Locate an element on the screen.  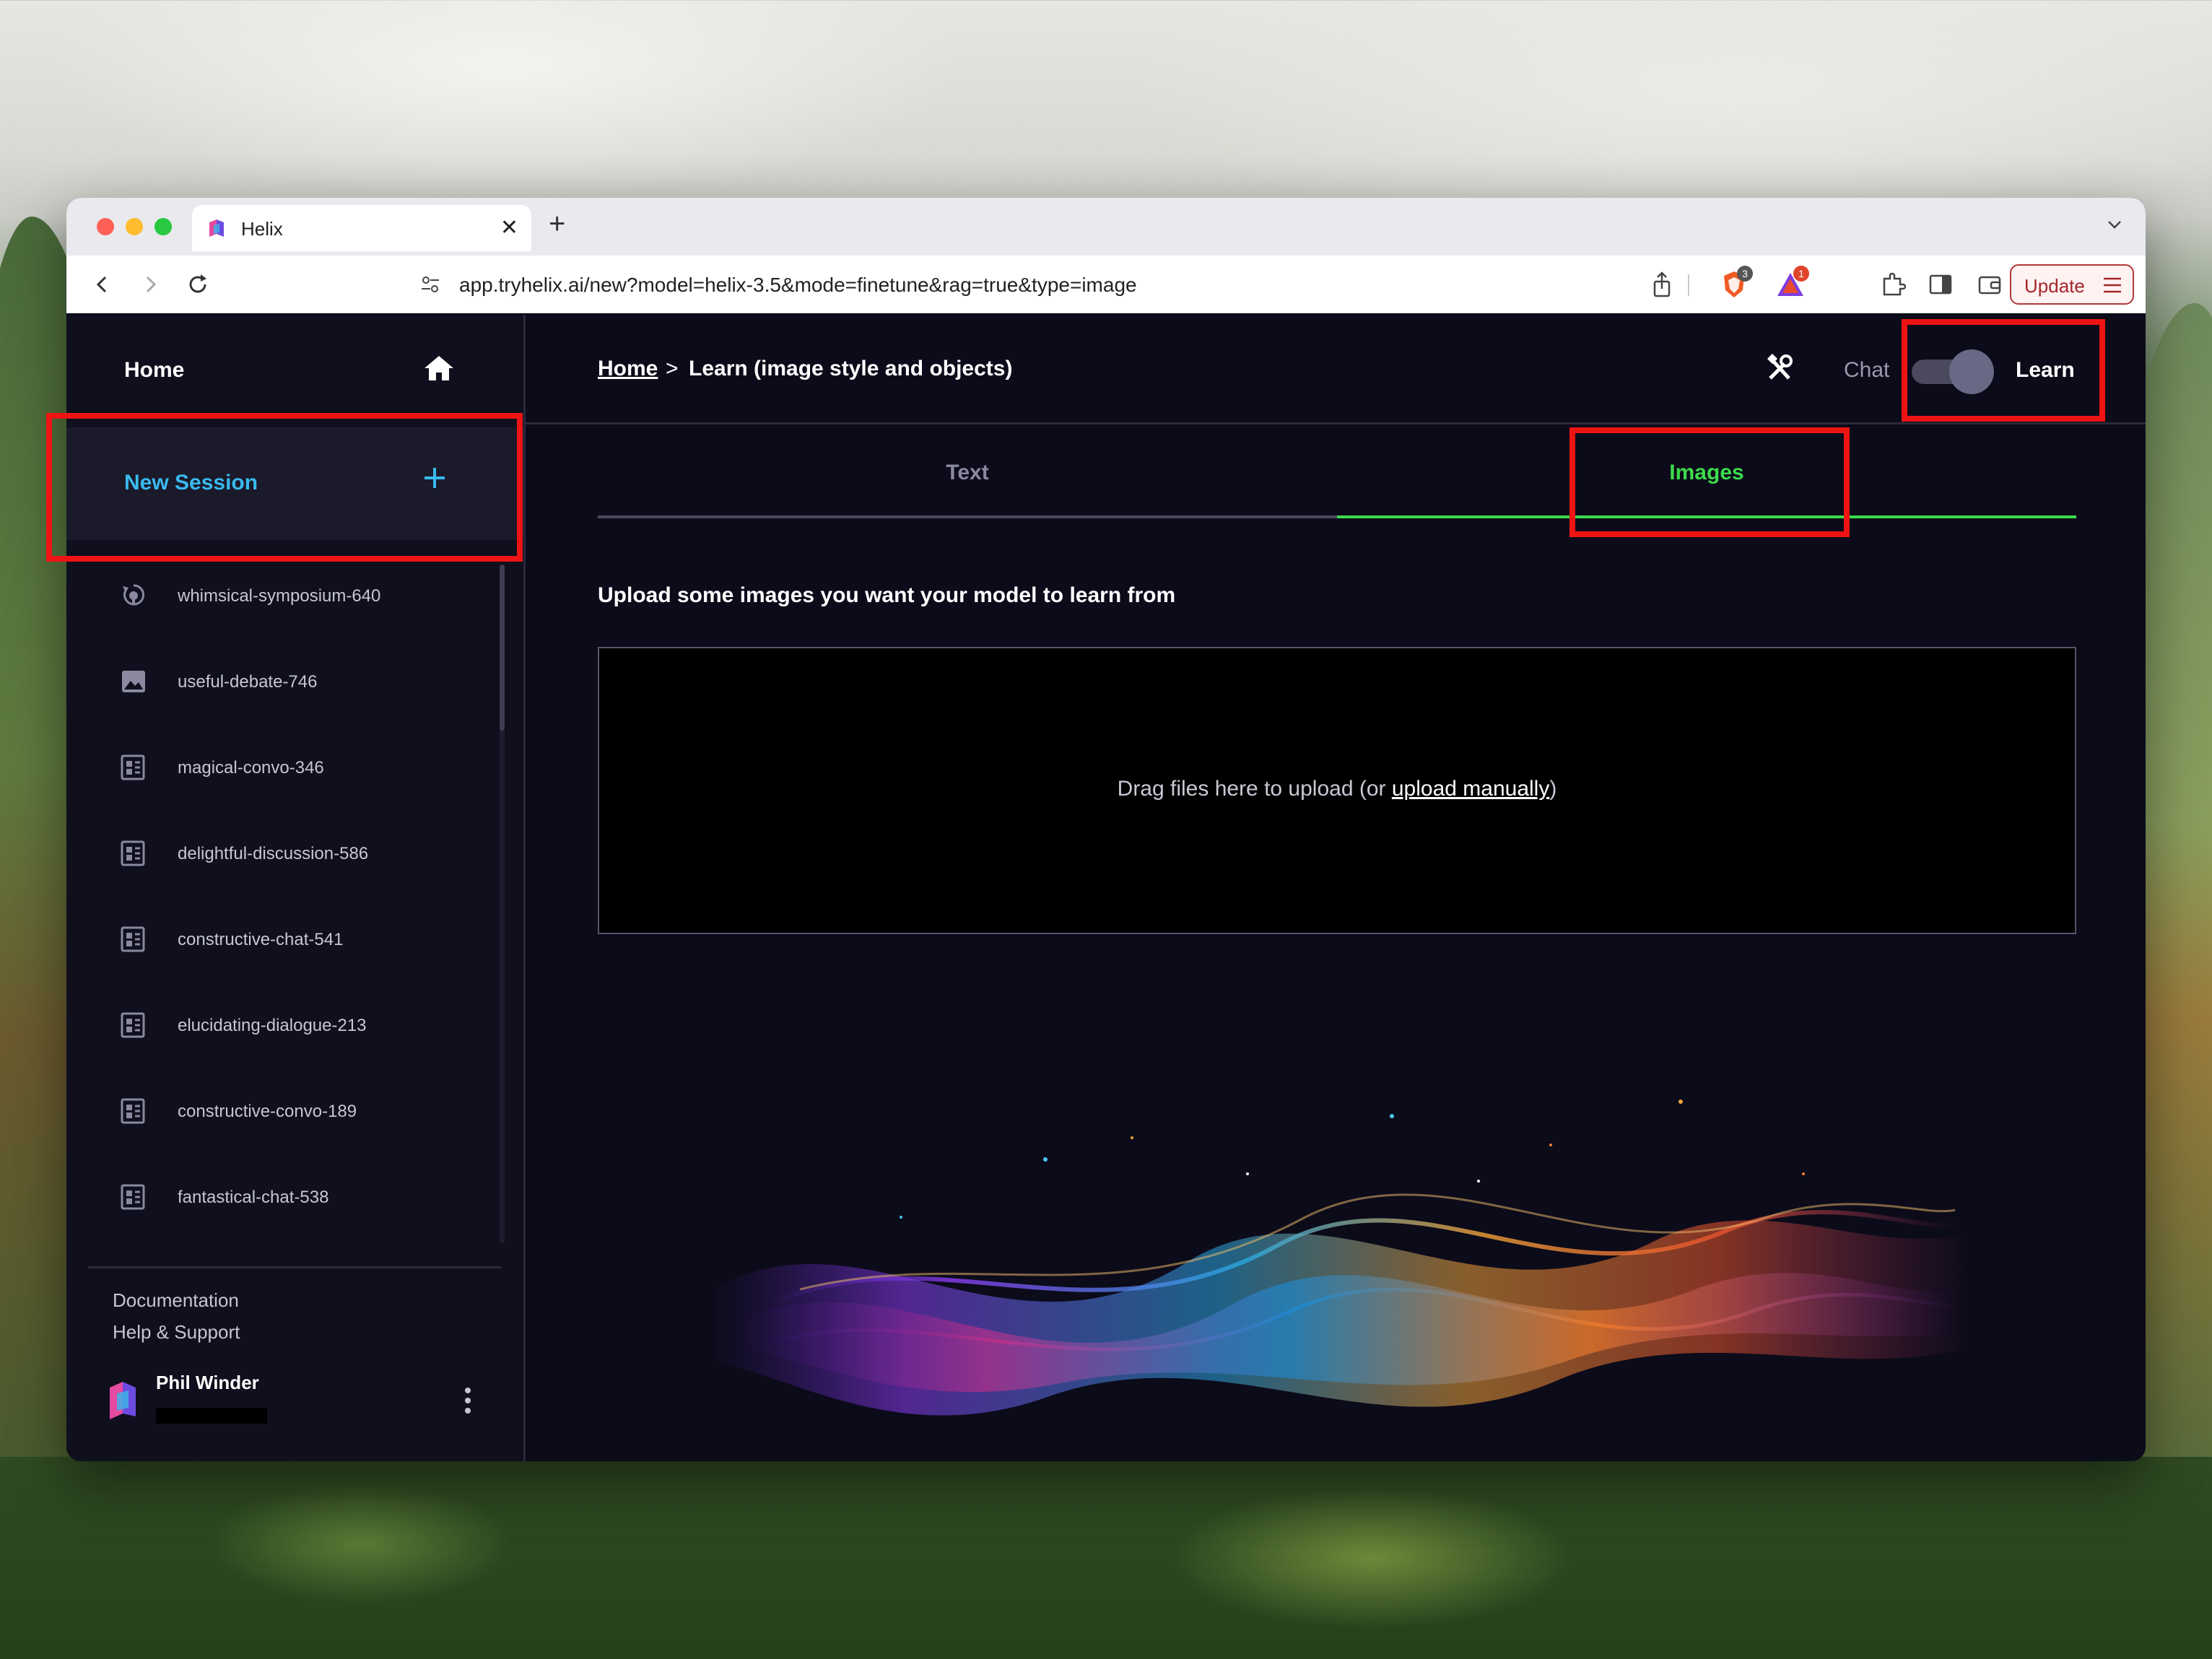
decorative-wave-art is located at coordinates (1341, 1258).